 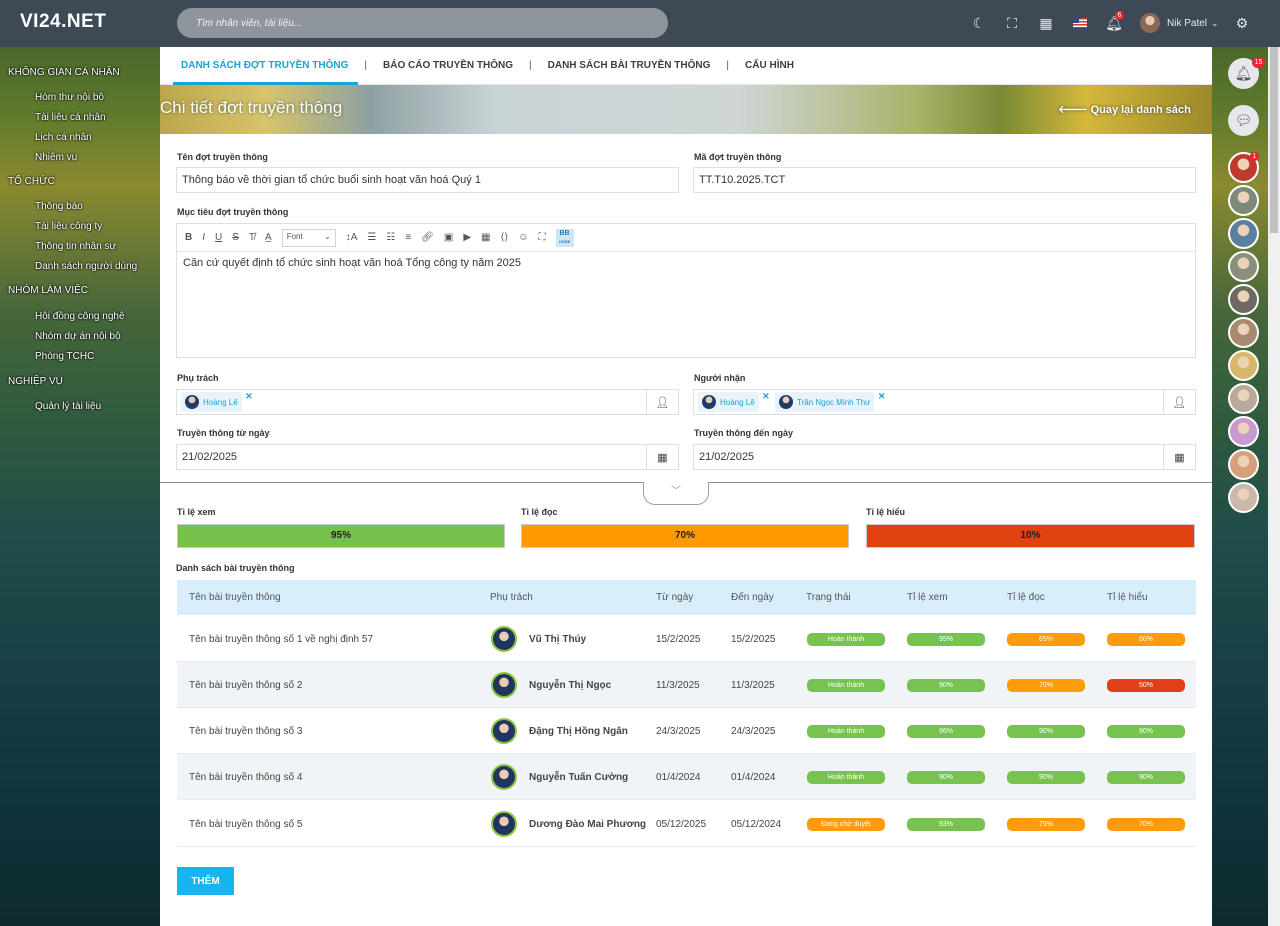 What do you see at coordinates (245, 731) in the screenshot?
I see `post-name: Tên bài truyền thông số 3` at bounding box center [245, 731].